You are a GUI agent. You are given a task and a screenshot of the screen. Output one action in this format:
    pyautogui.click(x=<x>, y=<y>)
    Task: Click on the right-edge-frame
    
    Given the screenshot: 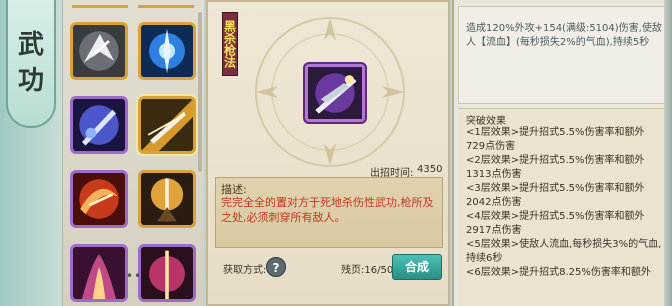 What is the action you would take?
    pyautogui.click(x=668, y=153)
    